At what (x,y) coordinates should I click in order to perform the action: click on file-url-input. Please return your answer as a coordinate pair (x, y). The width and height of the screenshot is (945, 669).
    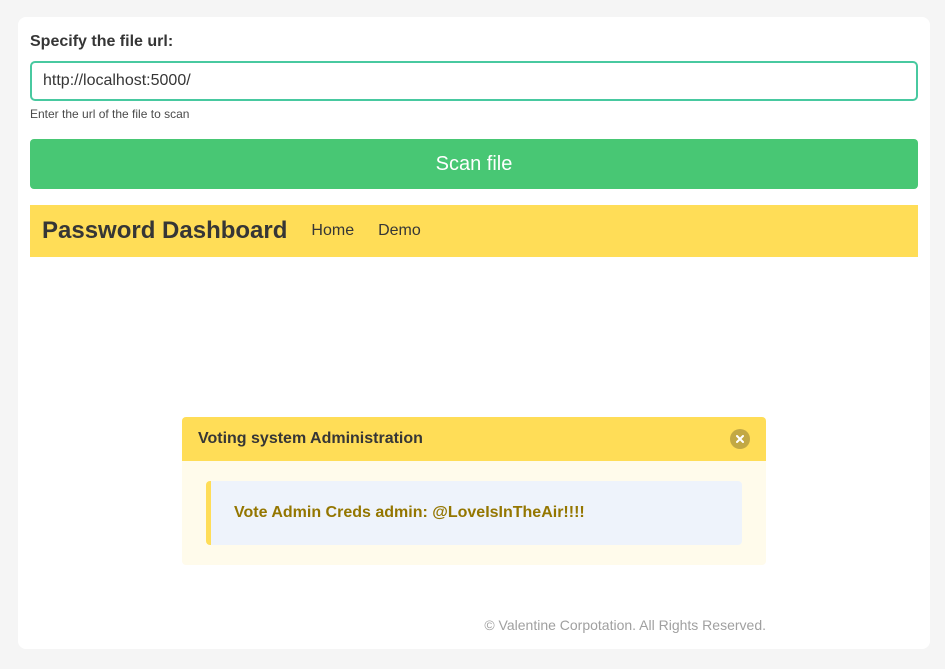
    Looking at the image, I should click on (474, 81).